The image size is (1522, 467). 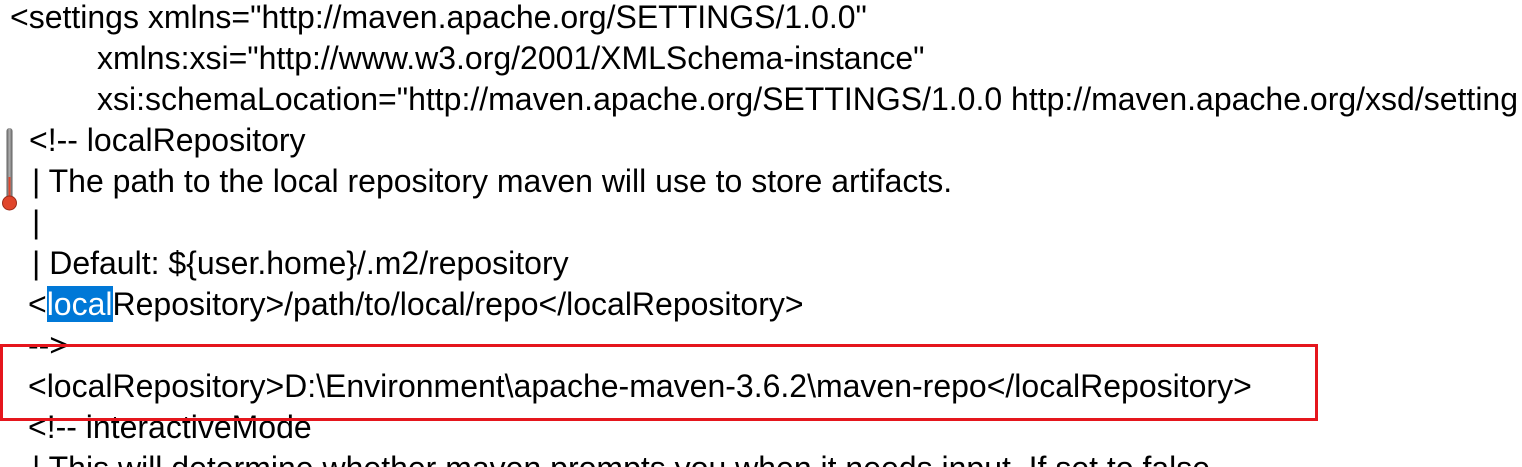 What do you see at coordinates (37, 304) in the screenshot?
I see `code-text-before-selection: <` at bounding box center [37, 304].